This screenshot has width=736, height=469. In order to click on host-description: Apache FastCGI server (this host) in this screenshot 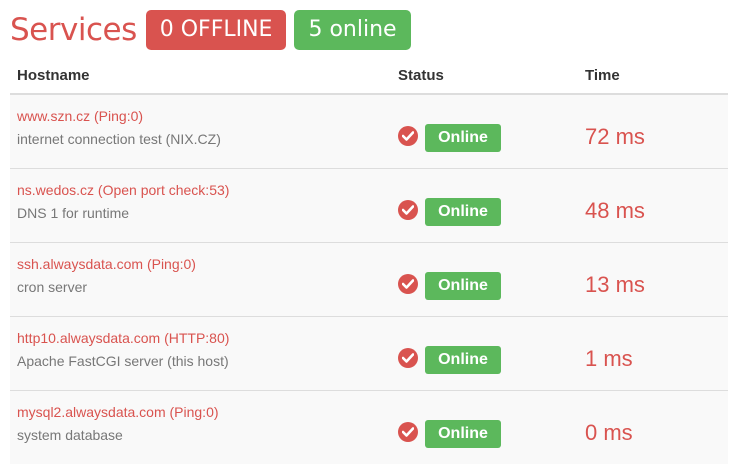, I will do `click(123, 361)`.